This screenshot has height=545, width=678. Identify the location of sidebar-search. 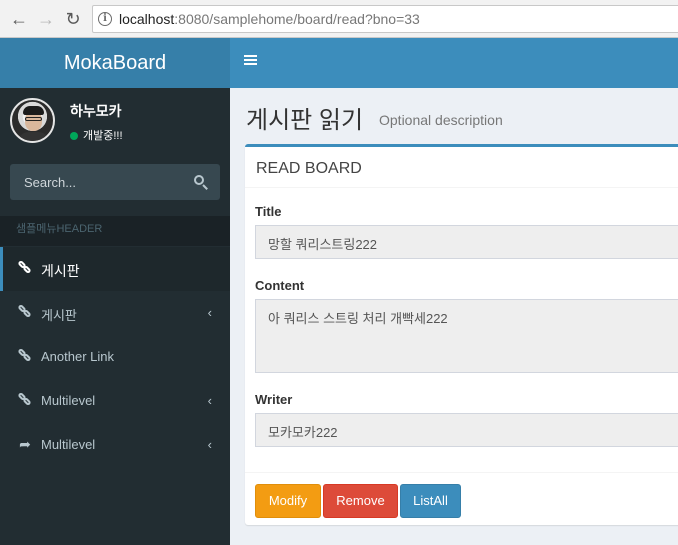
(115, 182).